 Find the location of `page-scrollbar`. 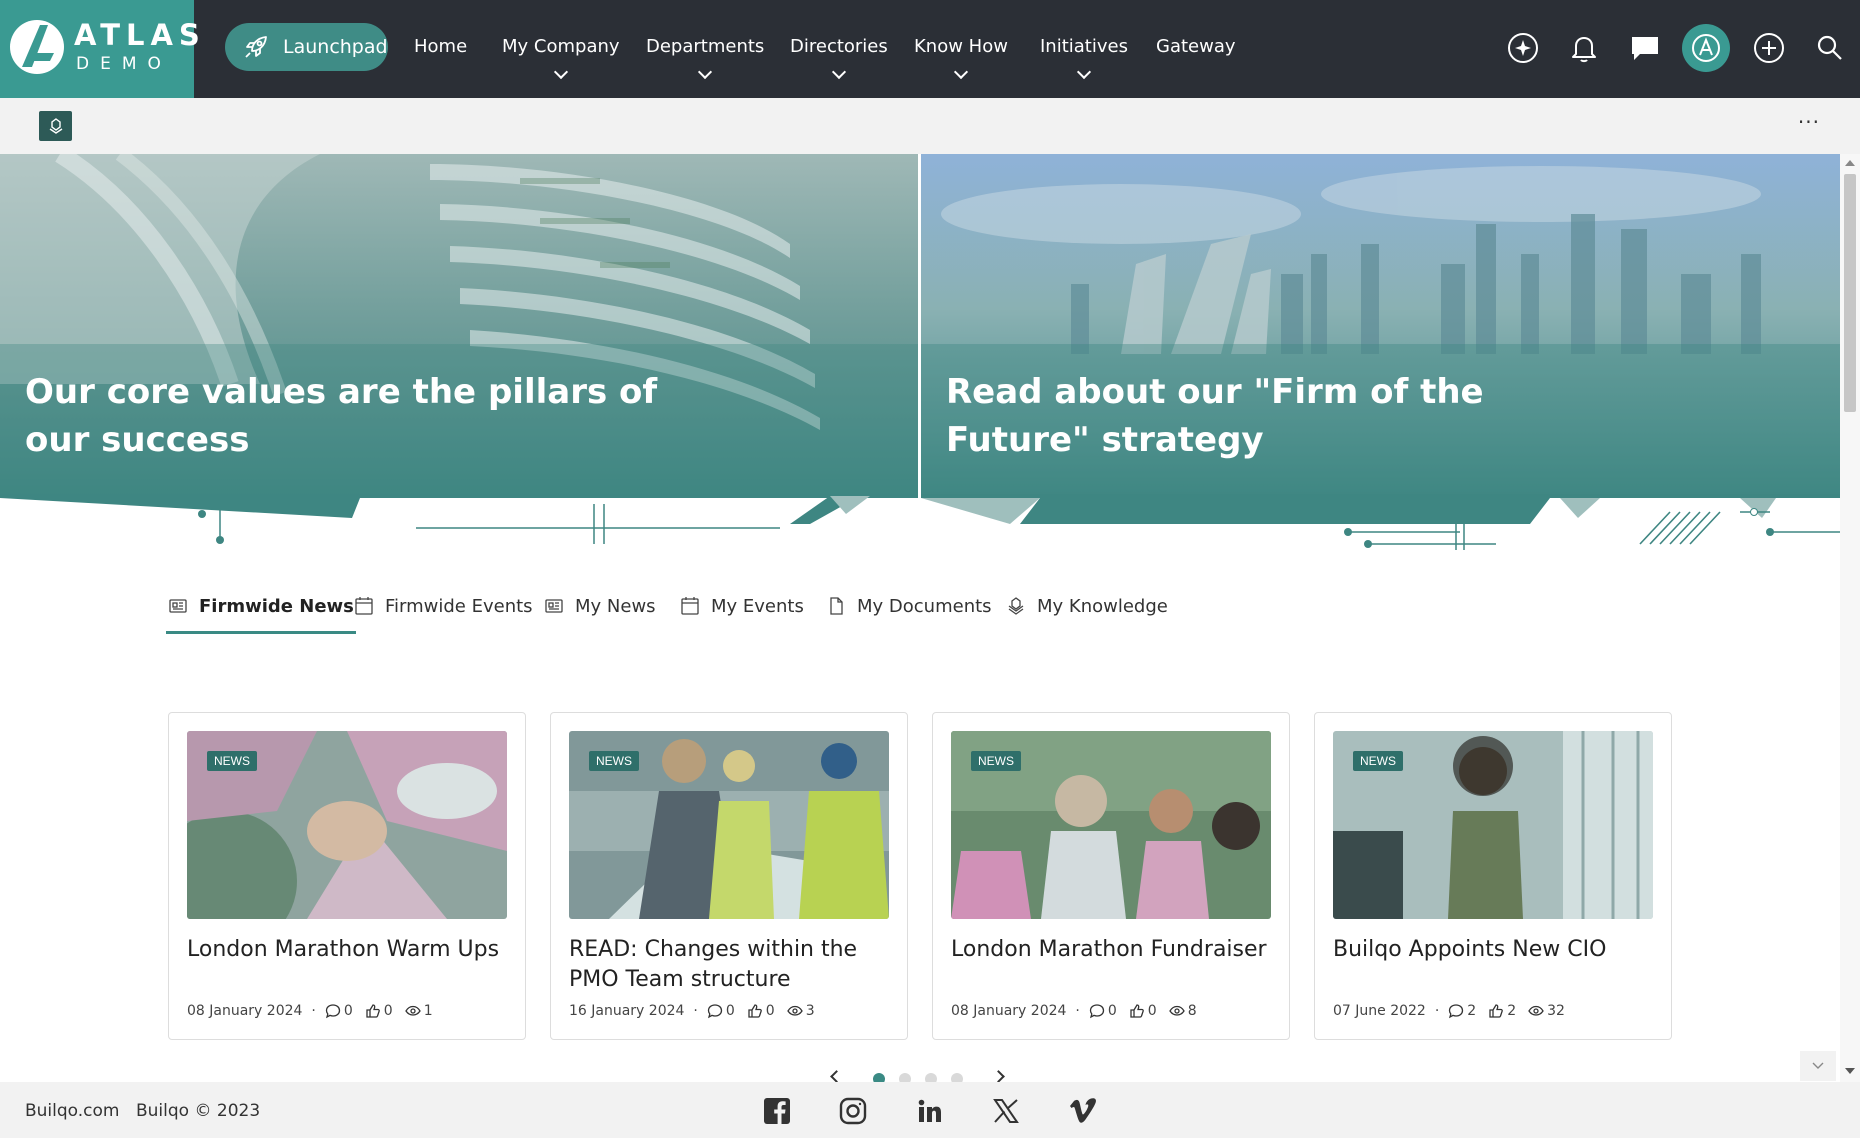

page-scrollbar is located at coordinates (1850, 618).